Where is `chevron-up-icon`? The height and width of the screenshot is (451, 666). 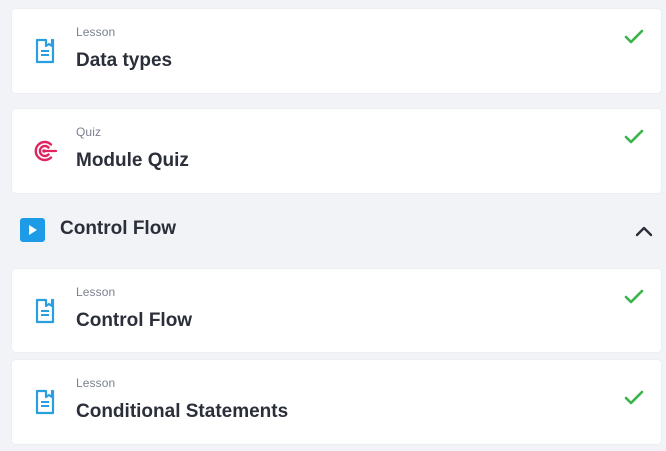
chevron-up-icon is located at coordinates (644, 231).